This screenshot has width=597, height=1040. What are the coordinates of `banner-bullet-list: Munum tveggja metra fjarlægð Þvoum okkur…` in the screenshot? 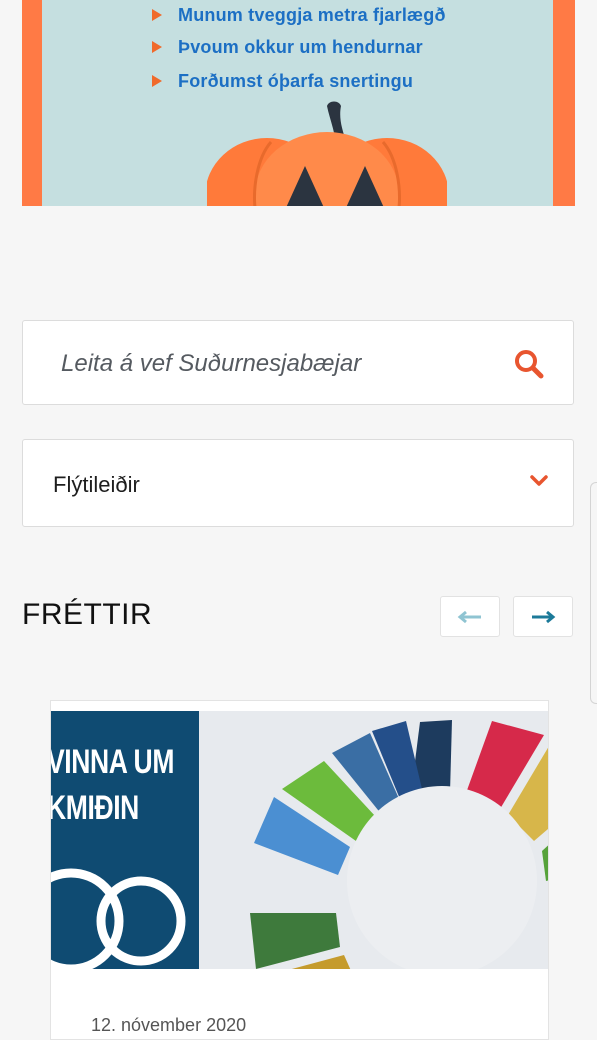 It's located at (299, 49).